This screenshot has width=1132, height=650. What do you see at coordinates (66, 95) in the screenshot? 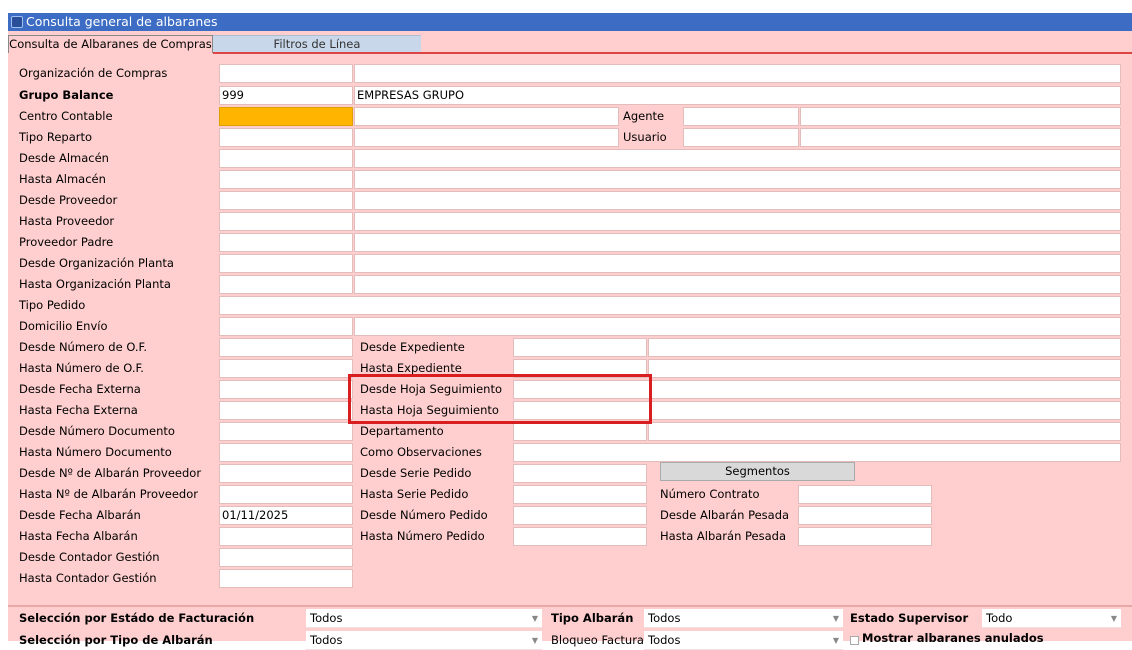
I see `grupo-balance-label: Grupo Balance` at bounding box center [66, 95].